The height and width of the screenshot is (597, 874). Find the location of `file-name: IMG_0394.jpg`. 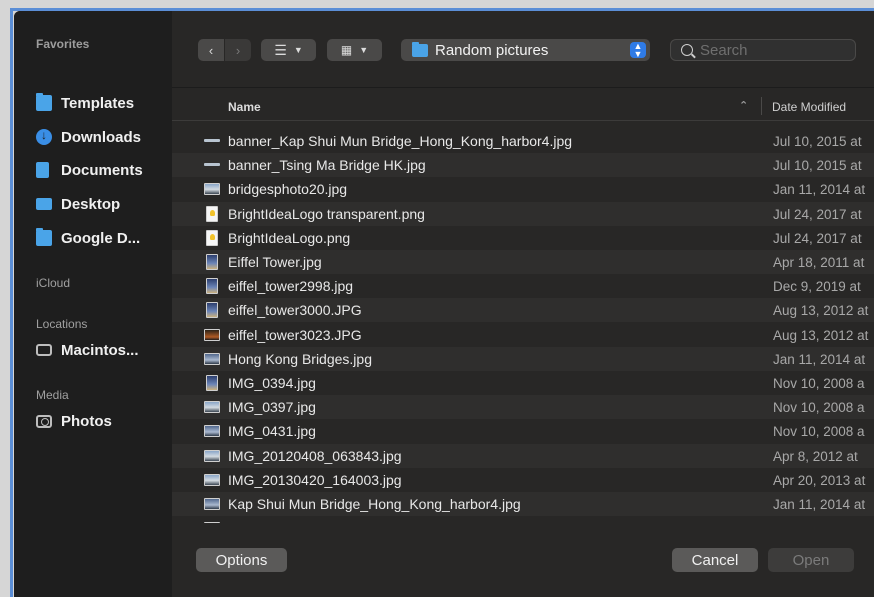

file-name: IMG_0394.jpg is located at coordinates (272, 383).